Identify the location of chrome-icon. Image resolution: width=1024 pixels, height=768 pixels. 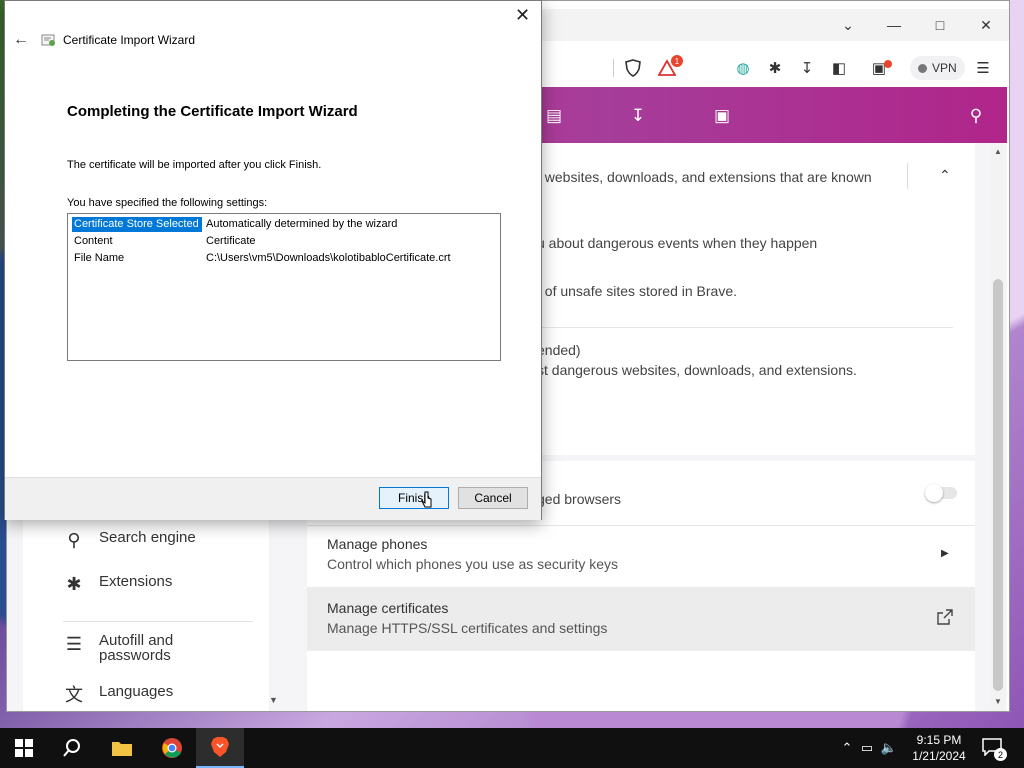
(172, 748).